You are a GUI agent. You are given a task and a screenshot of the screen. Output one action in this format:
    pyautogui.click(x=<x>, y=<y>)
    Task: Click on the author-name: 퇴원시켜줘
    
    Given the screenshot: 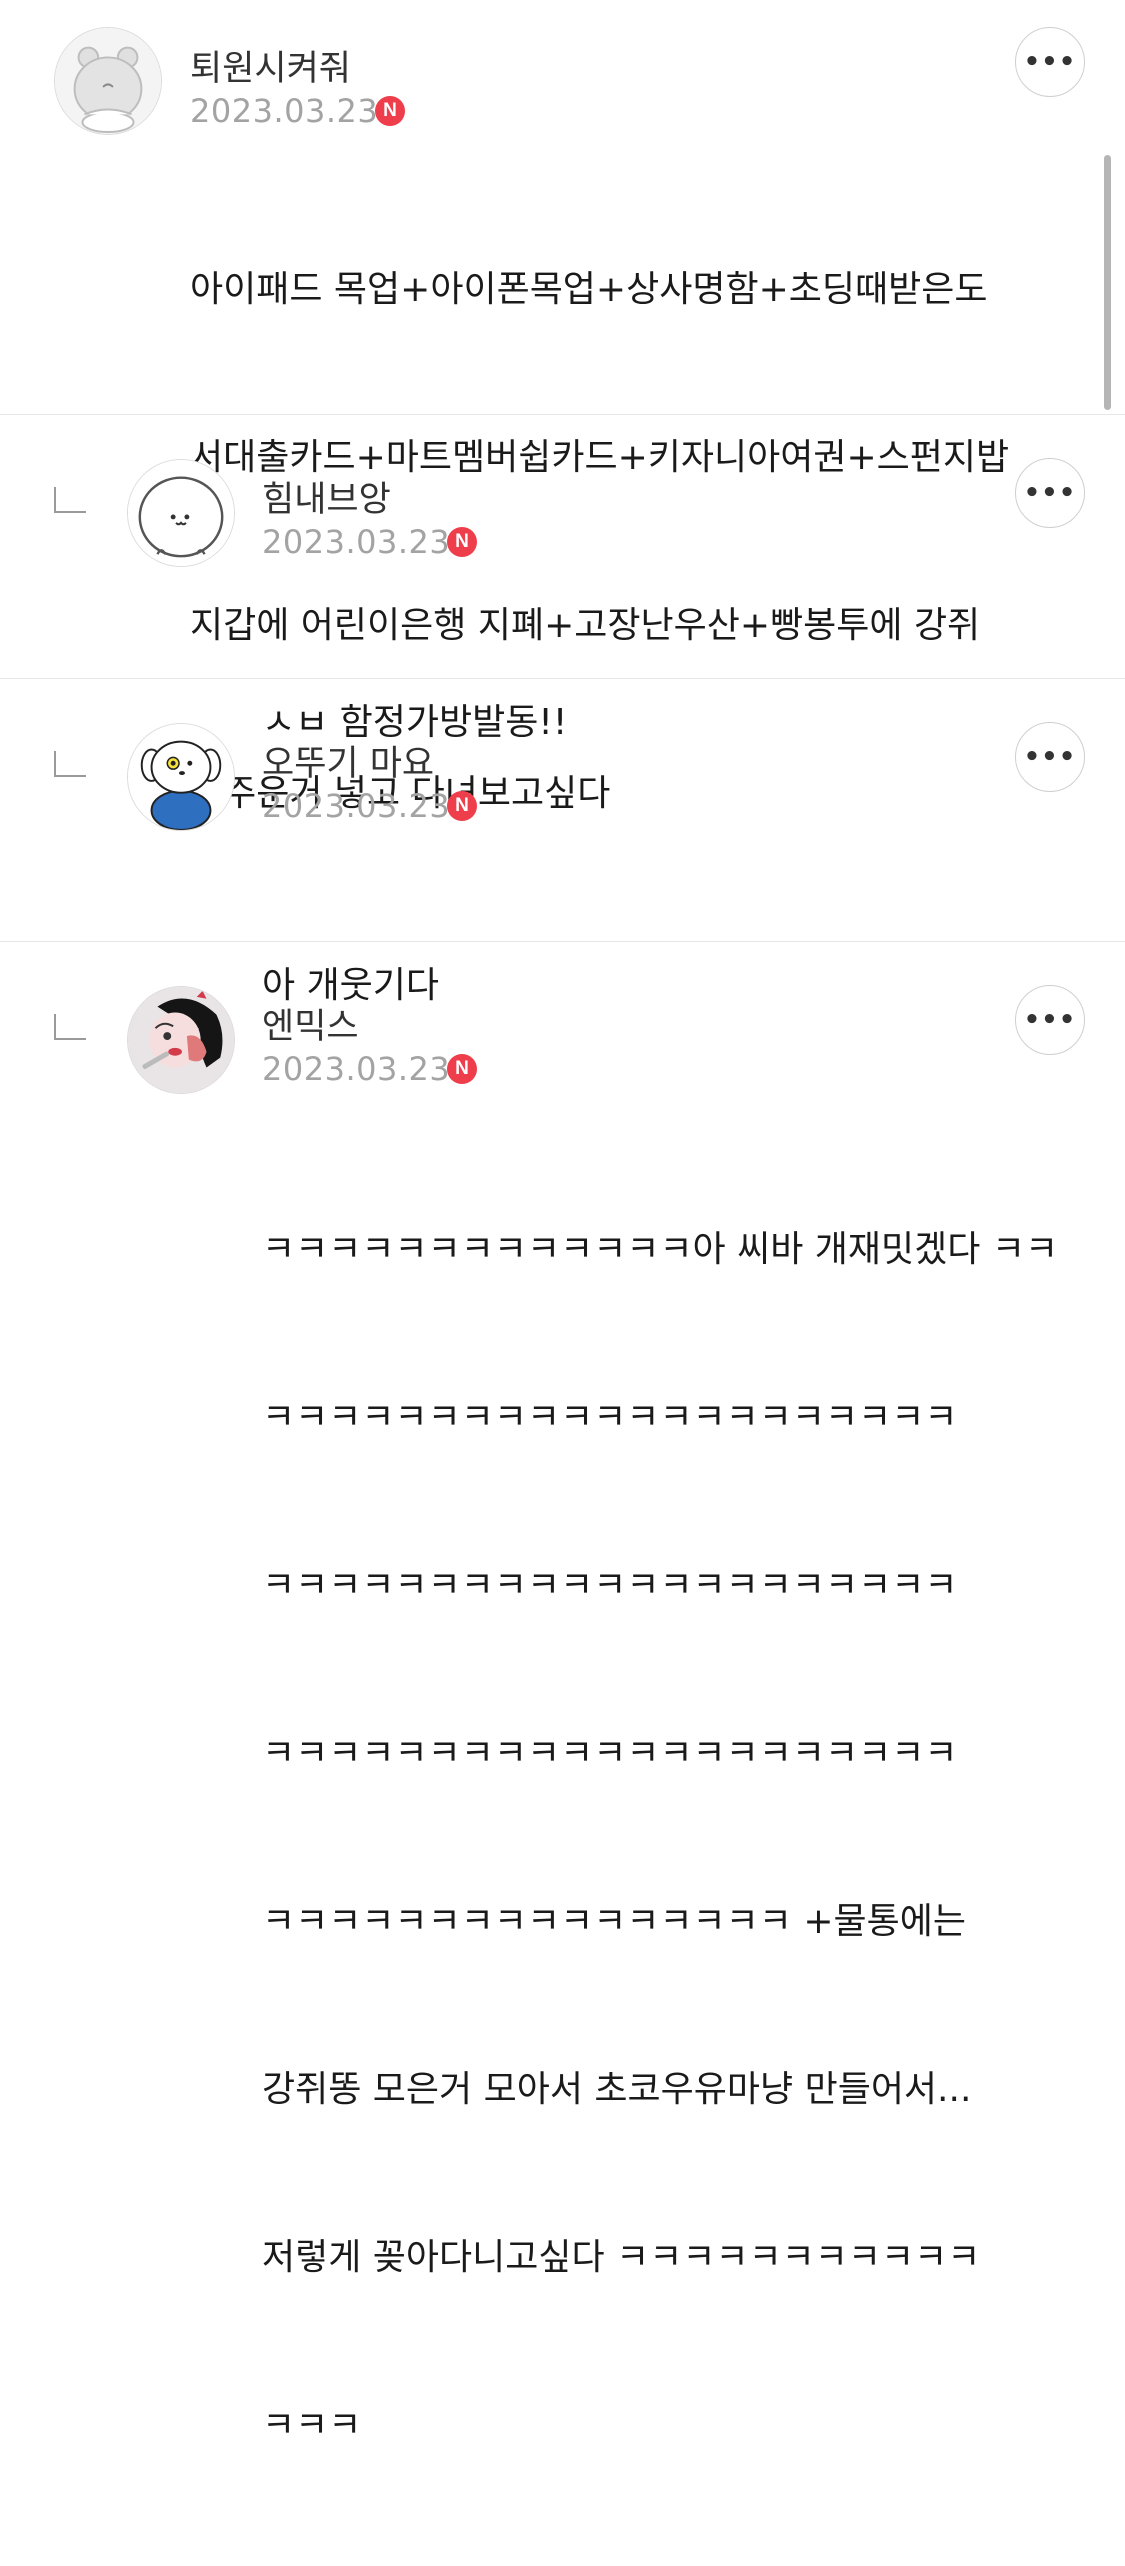 What is the action you would take?
    pyautogui.click(x=270, y=65)
    